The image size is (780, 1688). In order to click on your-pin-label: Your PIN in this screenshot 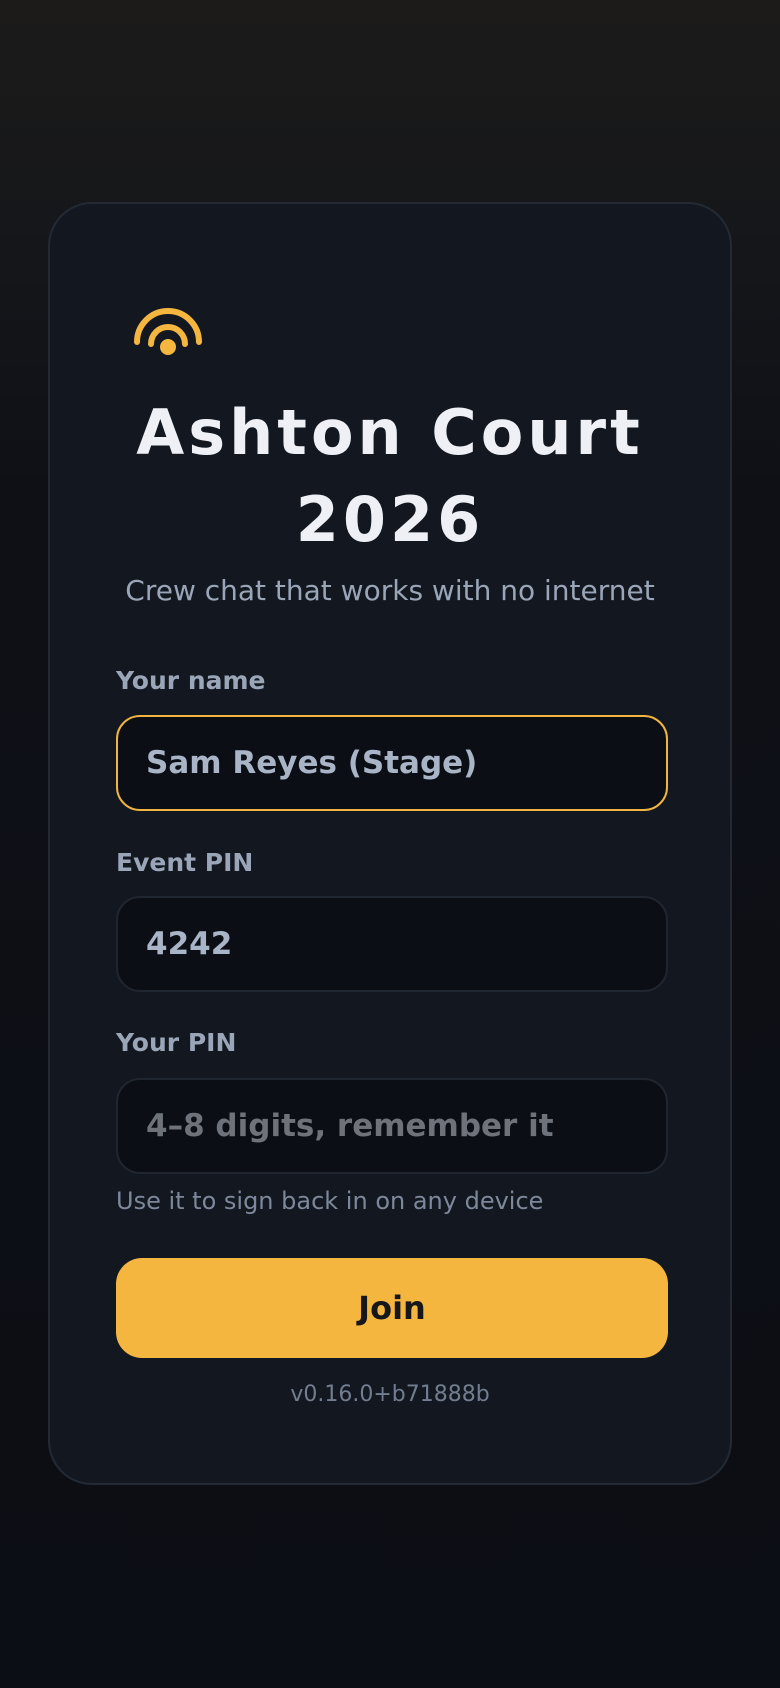, I will do `click(176, 1042)`.